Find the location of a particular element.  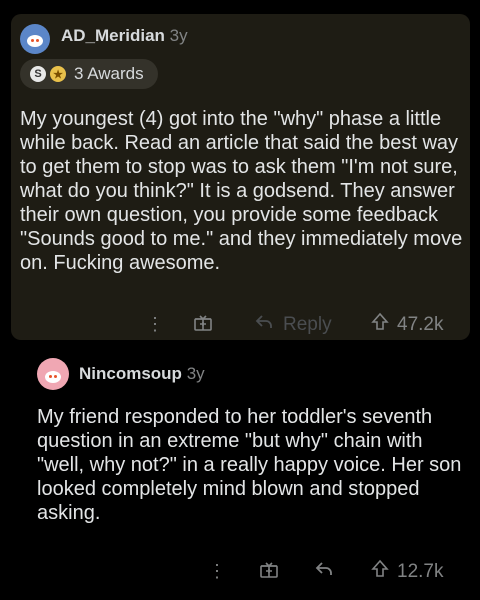

awards-badge: S ★ 3 Awards is located at coordinates (89, 74).